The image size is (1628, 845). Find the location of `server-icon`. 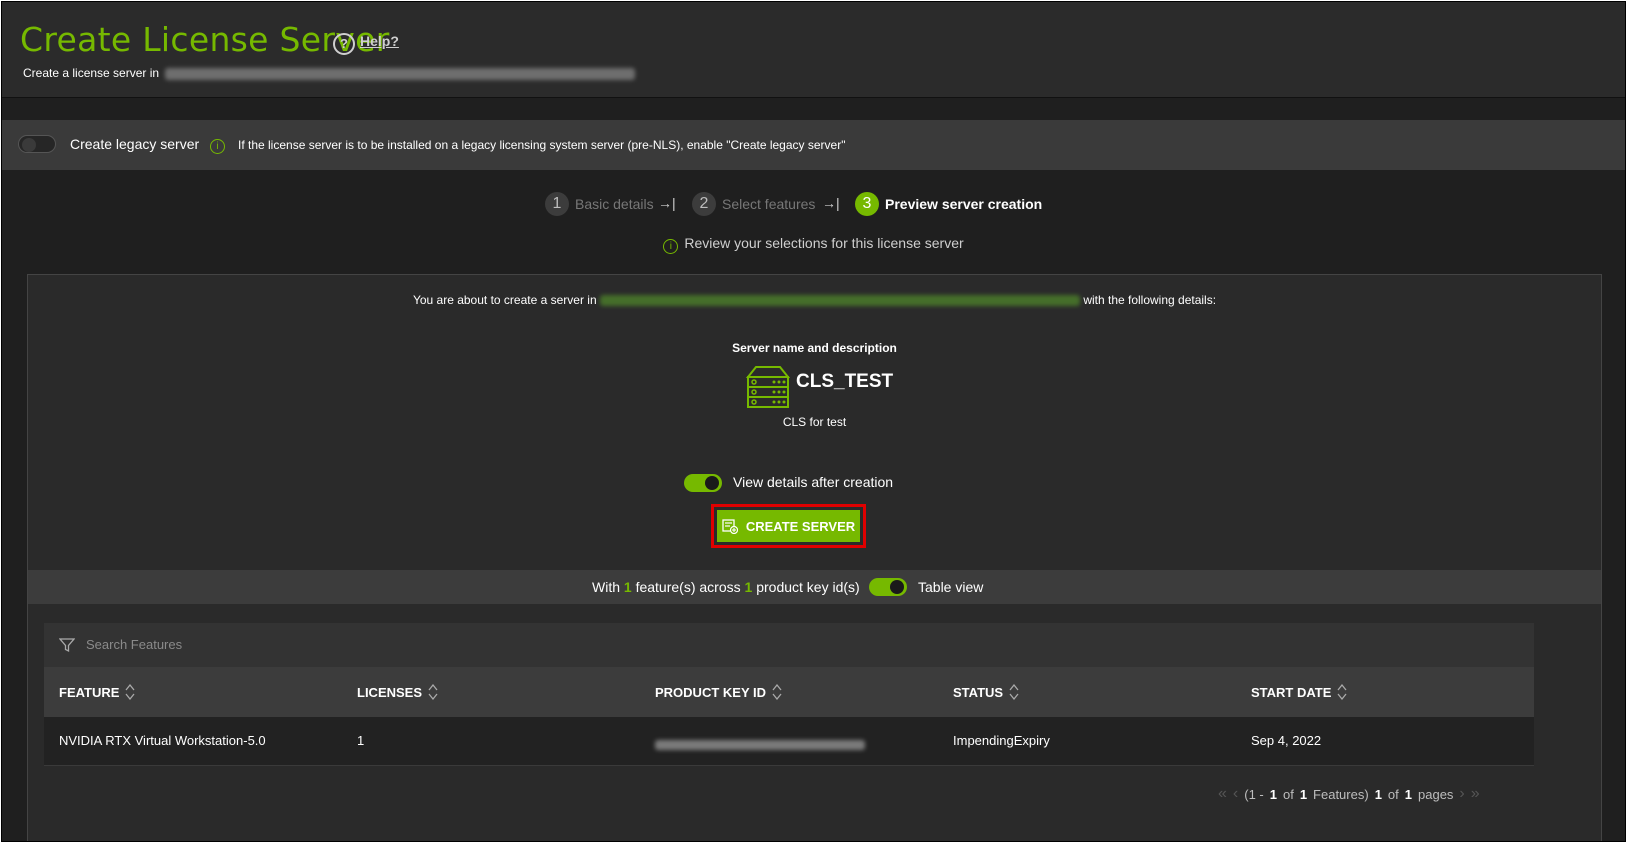

server-icon is located at coordinates (768, 387).